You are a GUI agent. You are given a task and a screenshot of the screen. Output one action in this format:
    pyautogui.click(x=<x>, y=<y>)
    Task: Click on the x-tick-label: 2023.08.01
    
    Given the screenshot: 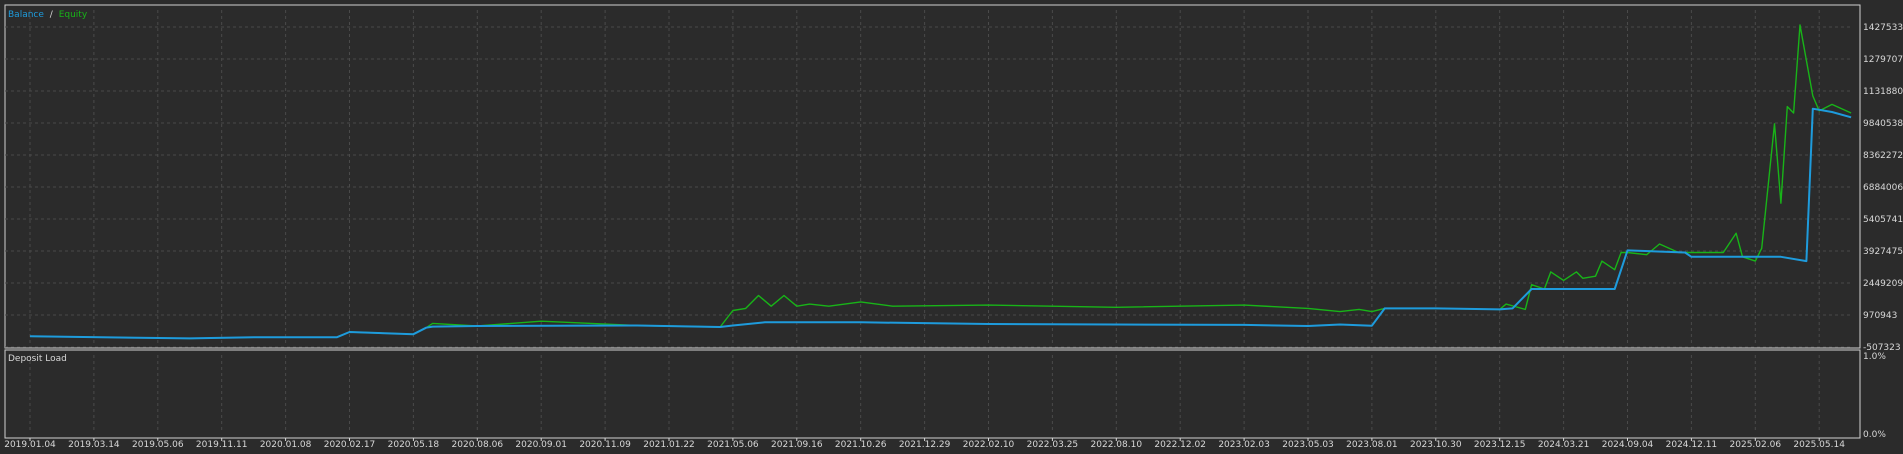 What is the action you would take?
    pyautogui.click(x=1372, y=445)
    